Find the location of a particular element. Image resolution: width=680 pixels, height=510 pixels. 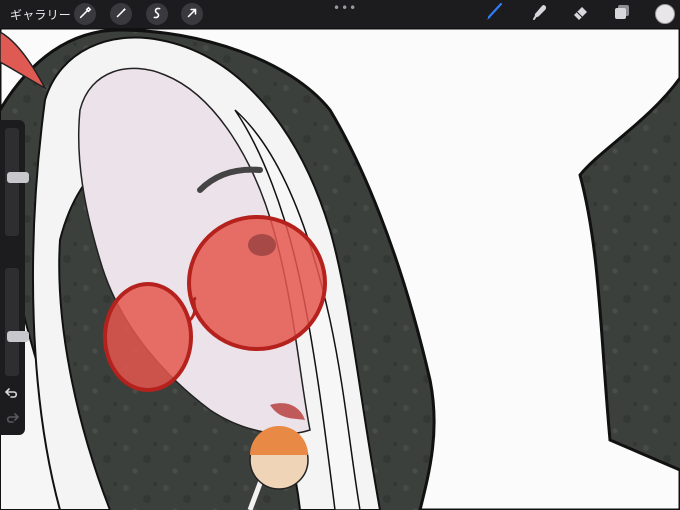

paint-tool-button is located at coordinates (494, 14).